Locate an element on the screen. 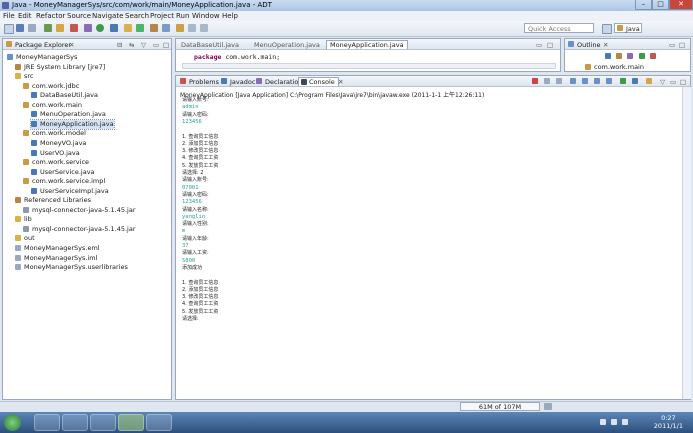 Image resolution: width=693 pixels, height=433 pixels. tree-item: MoneyManagerSys.iml is located at coordinates (56, 258).